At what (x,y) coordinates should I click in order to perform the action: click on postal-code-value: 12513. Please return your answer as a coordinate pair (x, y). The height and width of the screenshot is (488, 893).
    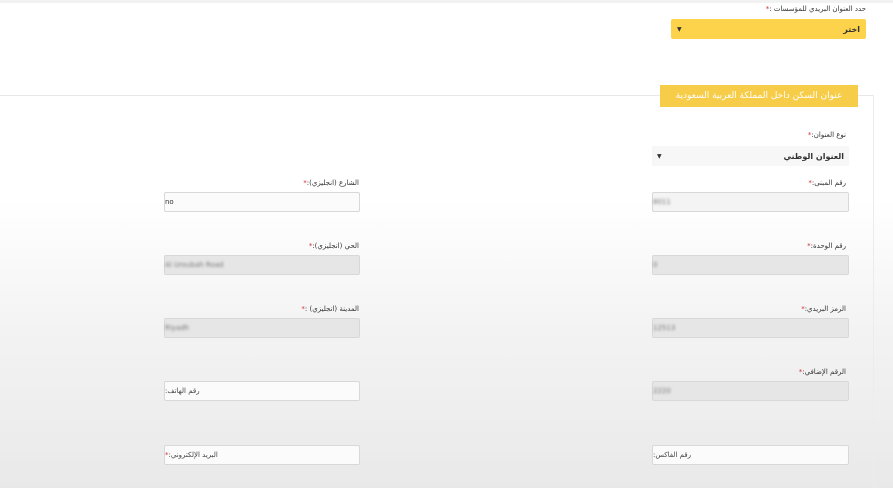
    Looking at the image, I should click on (664, 328).